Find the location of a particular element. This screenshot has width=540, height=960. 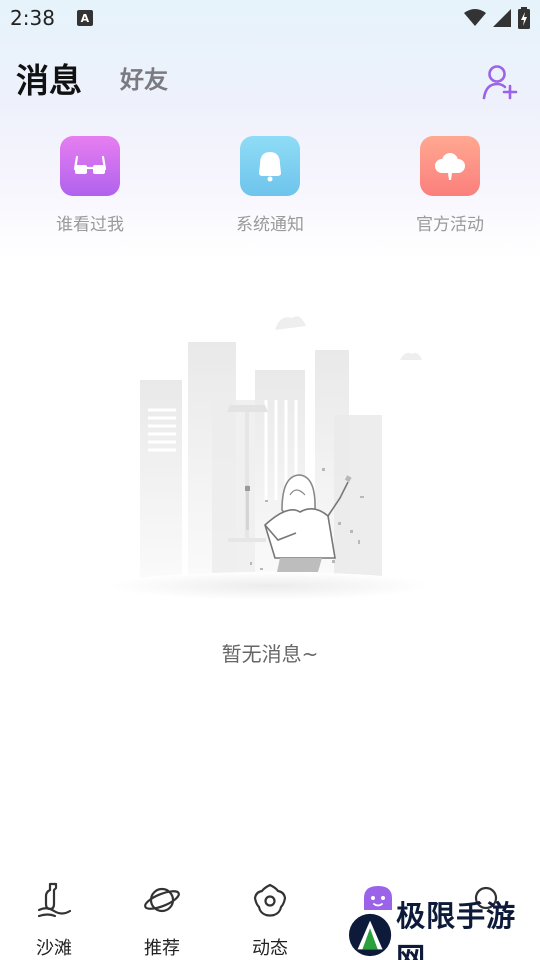

beach-bottle-icon is located at coordinates (54, 900).